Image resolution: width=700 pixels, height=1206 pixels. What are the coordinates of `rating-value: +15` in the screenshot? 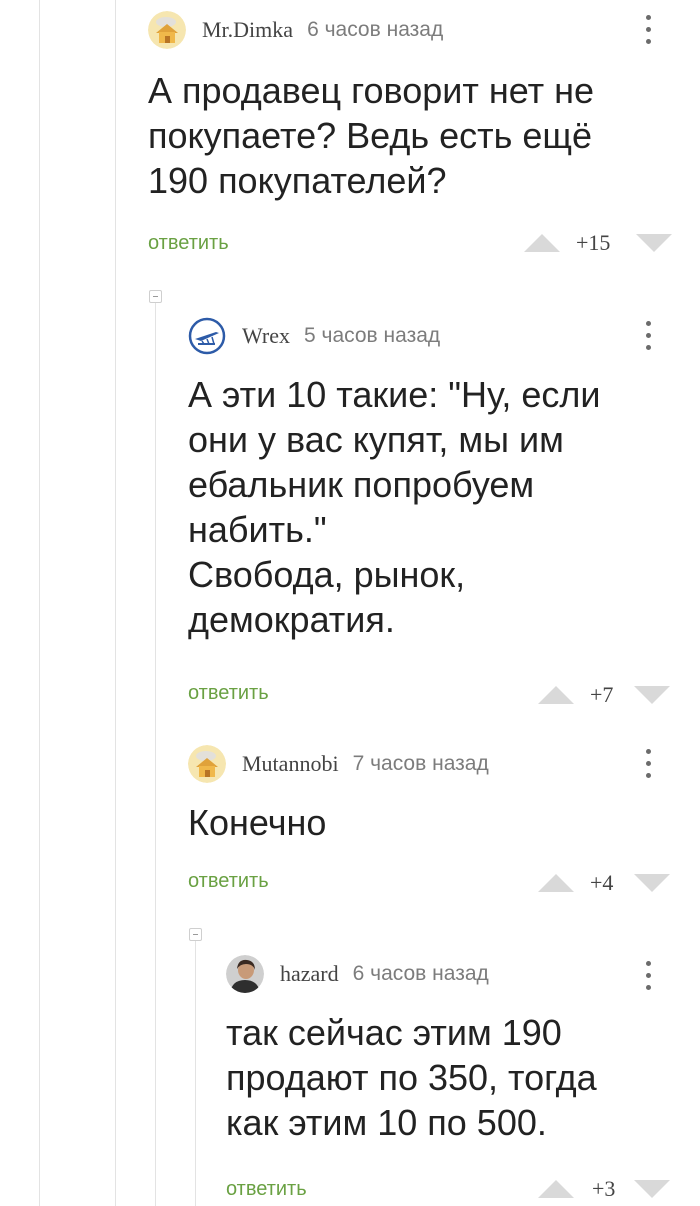 It's located at (593, 242).